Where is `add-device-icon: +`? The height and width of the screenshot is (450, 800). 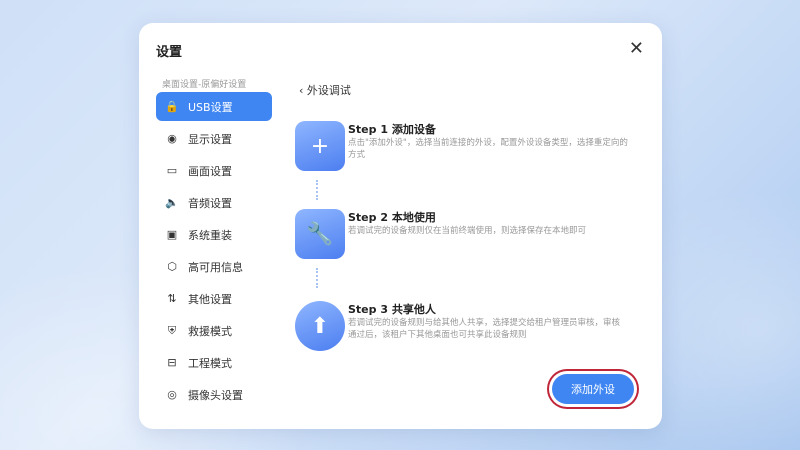
add-device-icon: + is located at coordinates (320, 146).